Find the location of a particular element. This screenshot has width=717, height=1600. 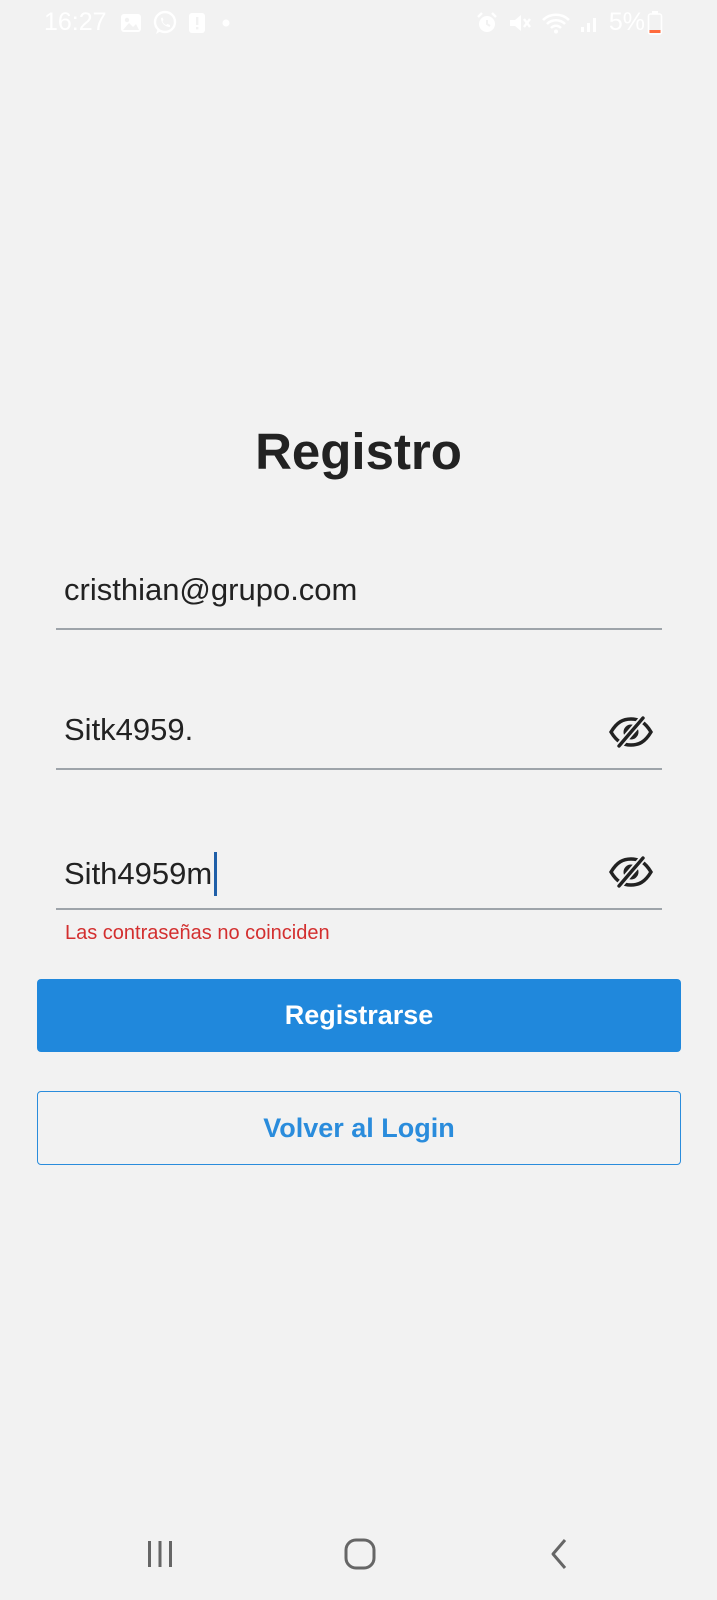

register-button: Registrarse is located at coordinates (359, 1015).